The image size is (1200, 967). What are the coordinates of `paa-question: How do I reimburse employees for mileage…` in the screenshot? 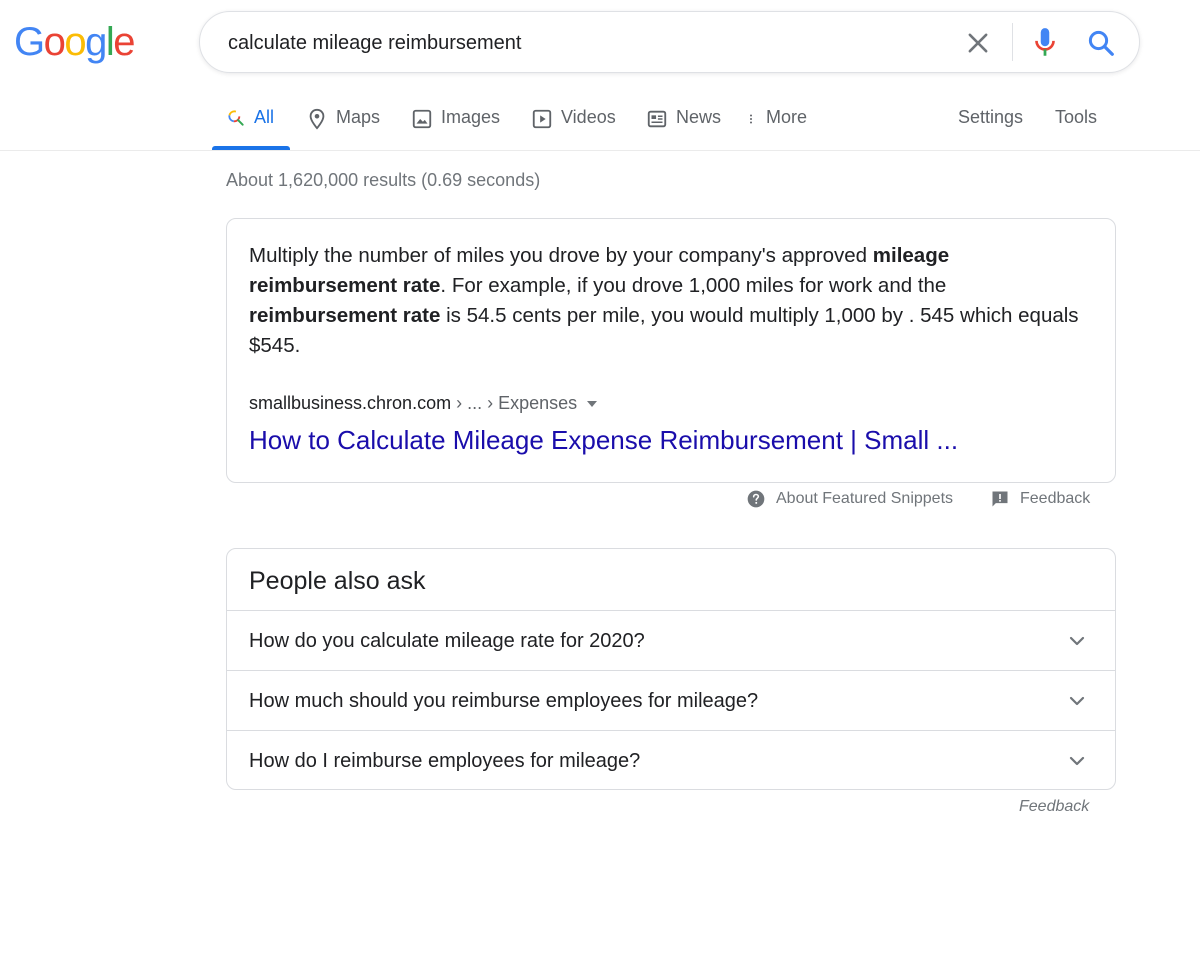 It's located at (671, 760).